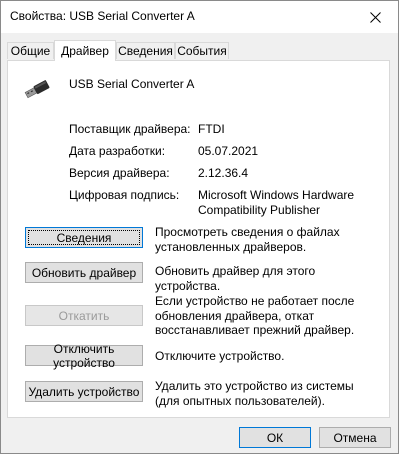  What do you see at coordinates (119, 173) in the screenshot?
I see `version-label: Версия драйвера:` at bounding box center [119, 173].